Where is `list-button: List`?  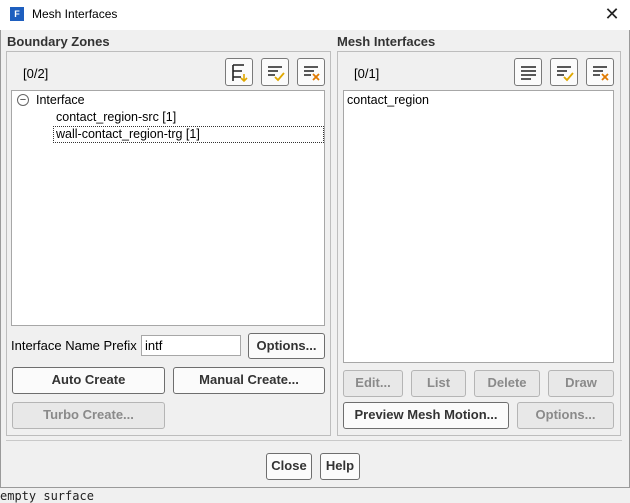 list-button: List is located at coordinates (438, 383).